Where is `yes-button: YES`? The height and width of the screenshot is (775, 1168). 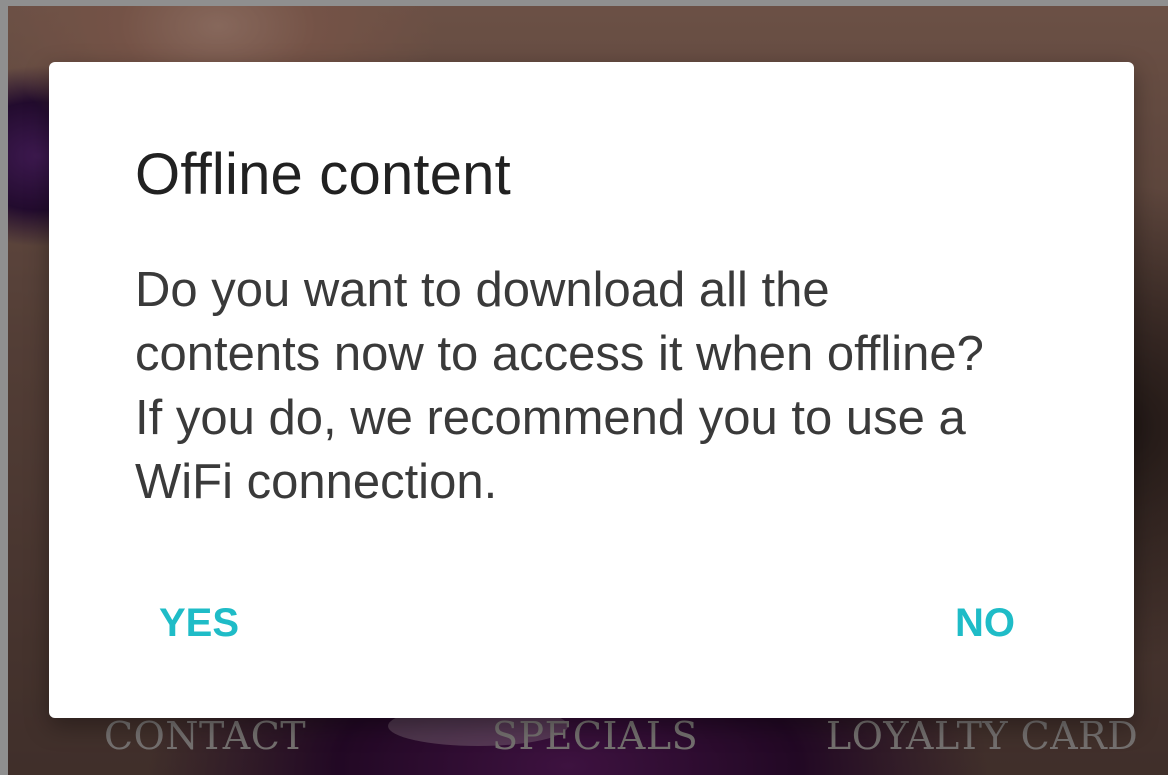 yes-button: YES is located at coordinates (199, 623).